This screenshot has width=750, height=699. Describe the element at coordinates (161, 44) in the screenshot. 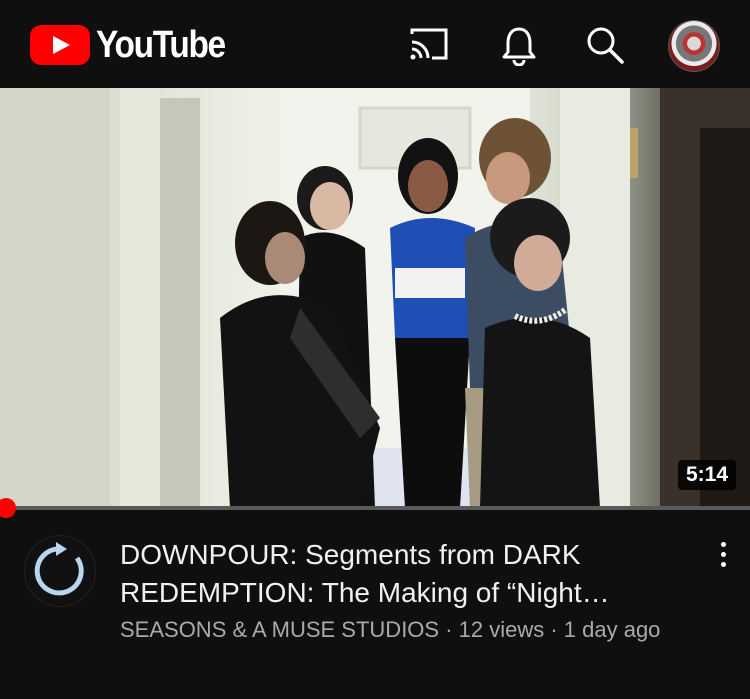

I see `logo-text: YouTube` at that location.